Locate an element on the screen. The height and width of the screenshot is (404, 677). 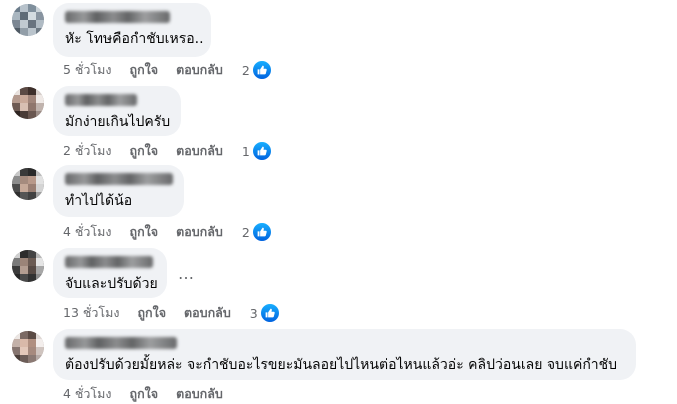
comment-actions: 5 ชั่วโมง ถูกใจ ตอบกลับ 2 is located at coordinates (167, 70).